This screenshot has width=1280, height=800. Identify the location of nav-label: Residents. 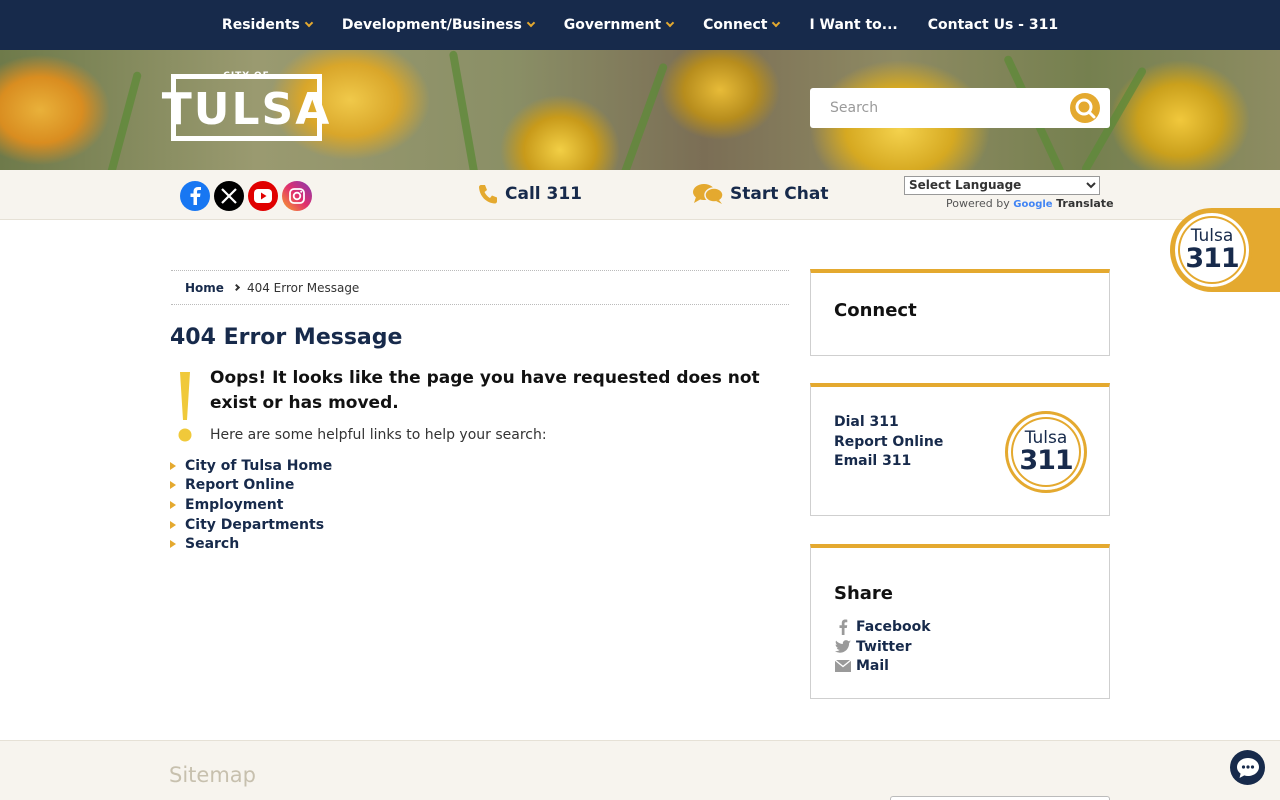
(260, 25).